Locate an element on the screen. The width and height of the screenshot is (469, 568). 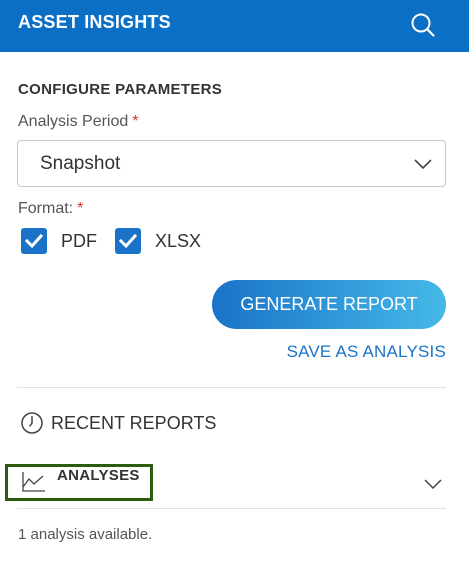
recent-reports-label: RECENT REPORTS is located at coordinates (134, 423).